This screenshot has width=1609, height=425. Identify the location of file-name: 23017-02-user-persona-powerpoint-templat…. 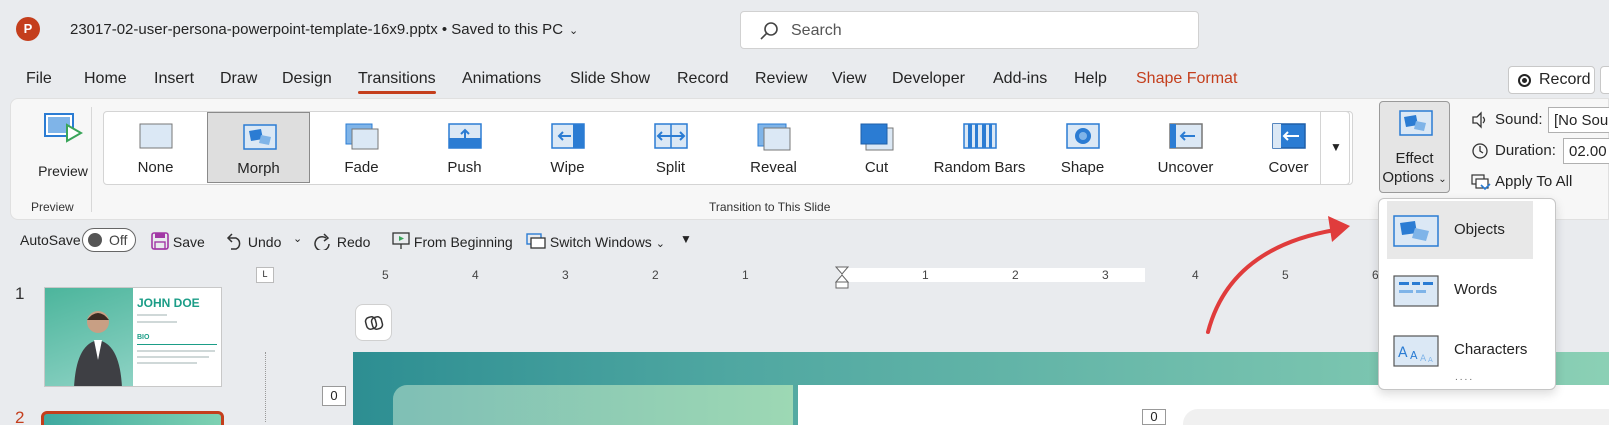
(317, 29).